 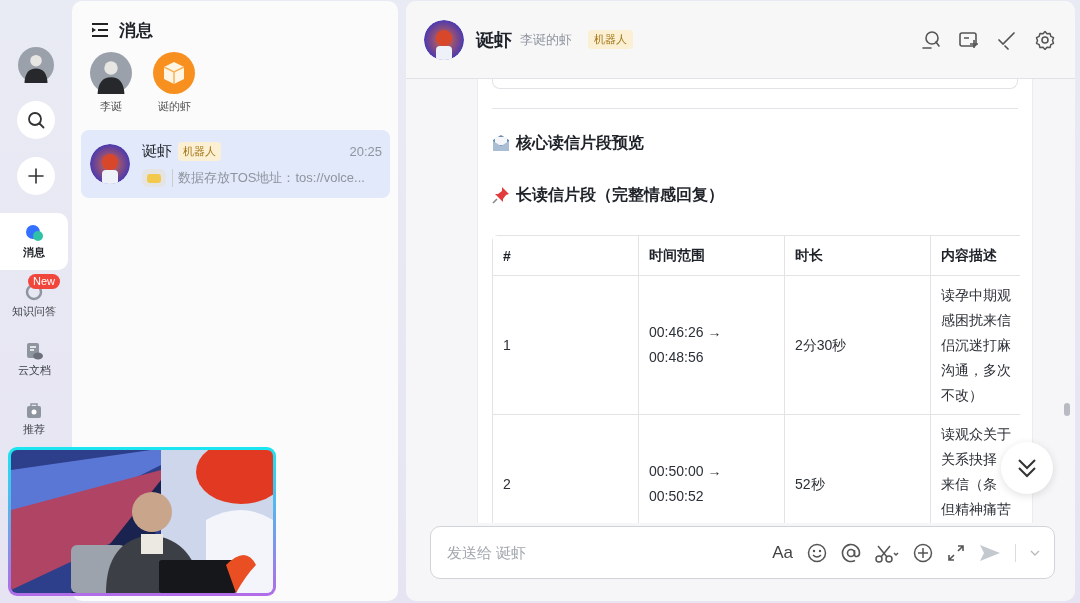 I want to click on table-cell-line: 关系抉择, so click(x=969, y=459).